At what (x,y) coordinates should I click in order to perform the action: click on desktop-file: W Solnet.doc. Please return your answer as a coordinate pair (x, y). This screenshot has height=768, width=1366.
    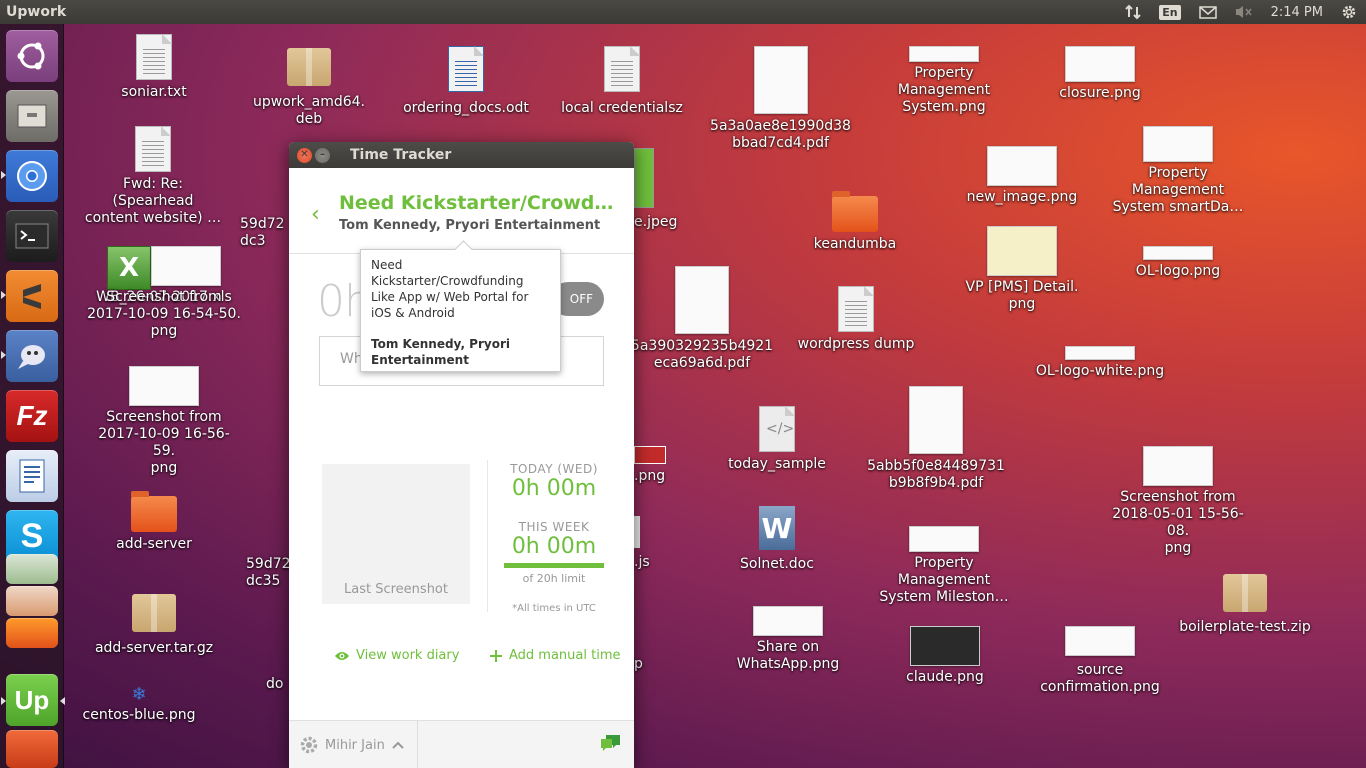
    Looking at the image, I should click on (777, 539).